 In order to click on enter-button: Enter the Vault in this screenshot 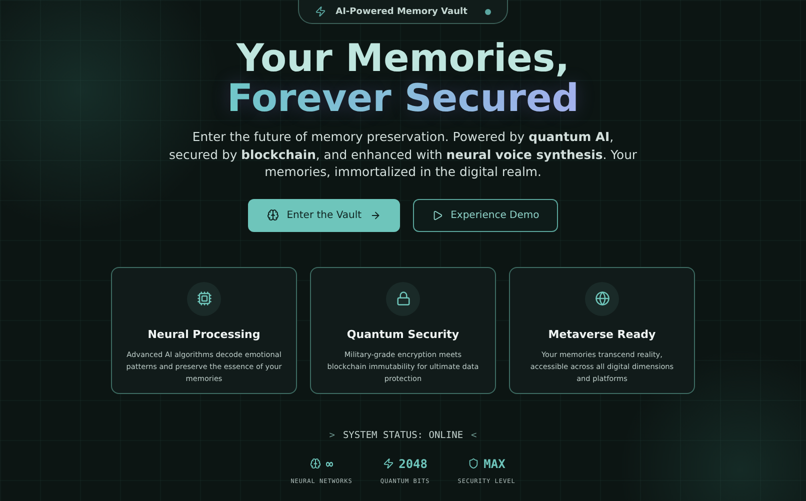, I will do `click(324, 215)`.